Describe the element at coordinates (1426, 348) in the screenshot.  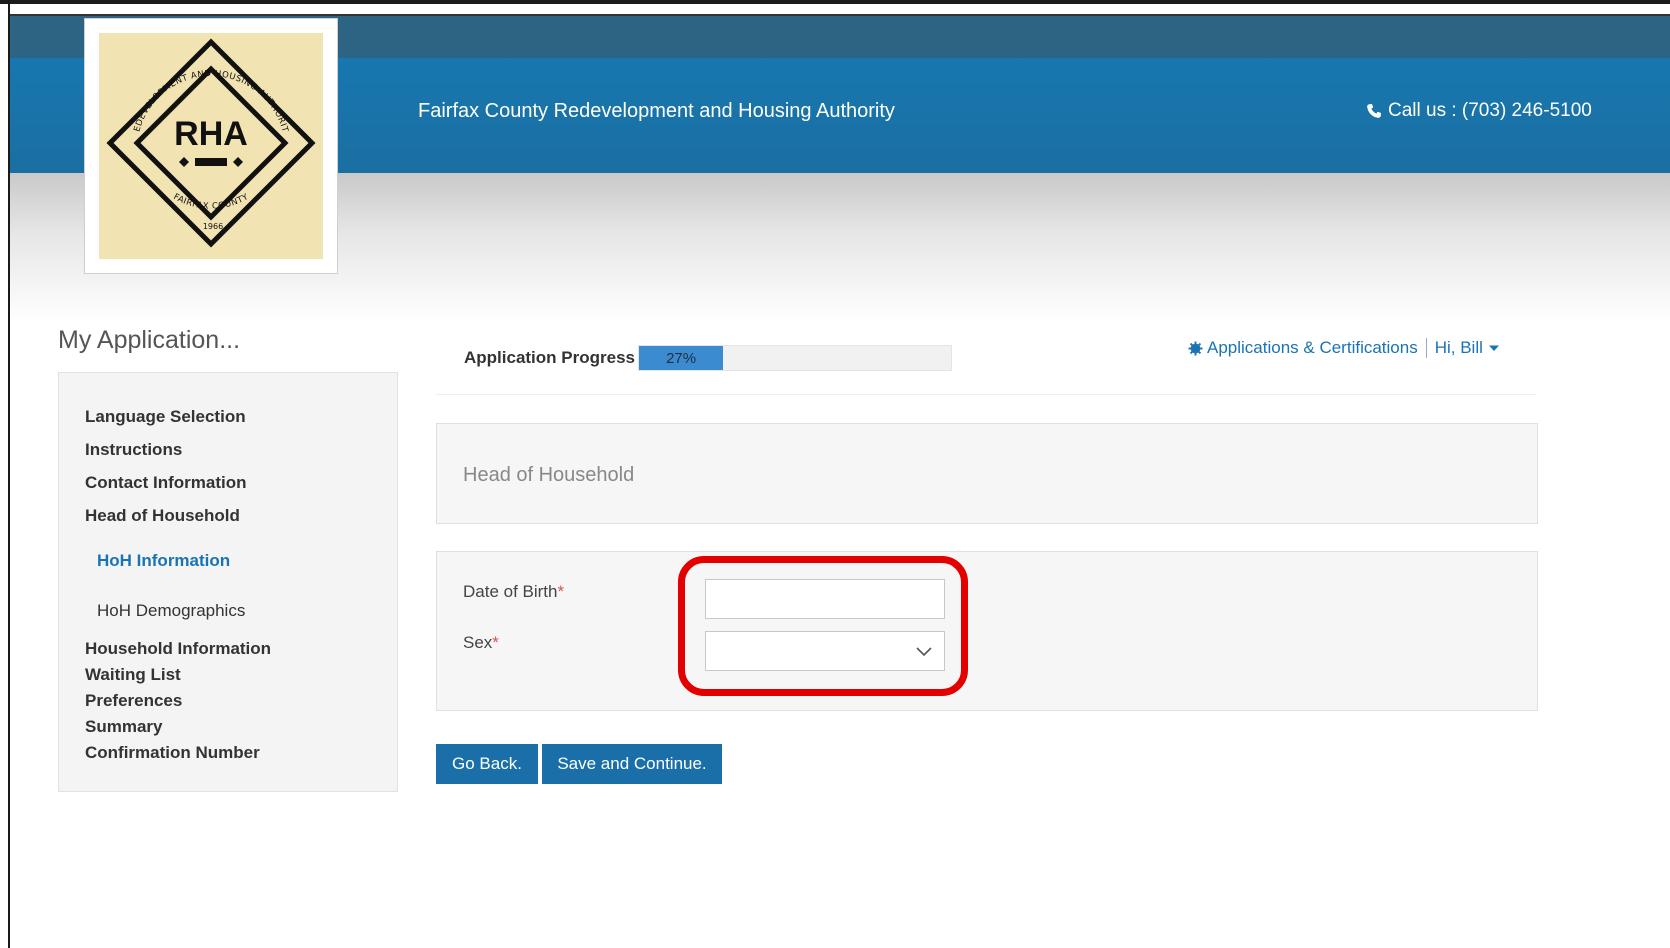
I see `link-separator` at that location.